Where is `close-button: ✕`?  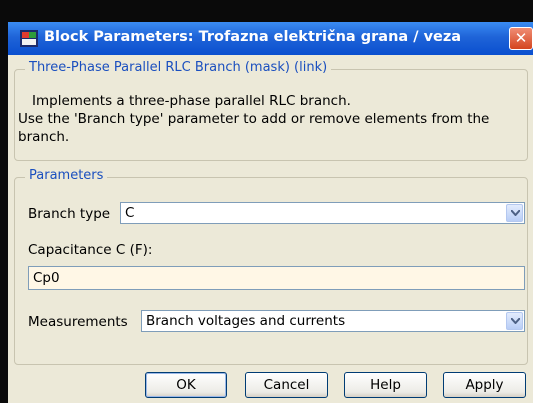 close-button: ✕ is located at coordinates (521, 38).